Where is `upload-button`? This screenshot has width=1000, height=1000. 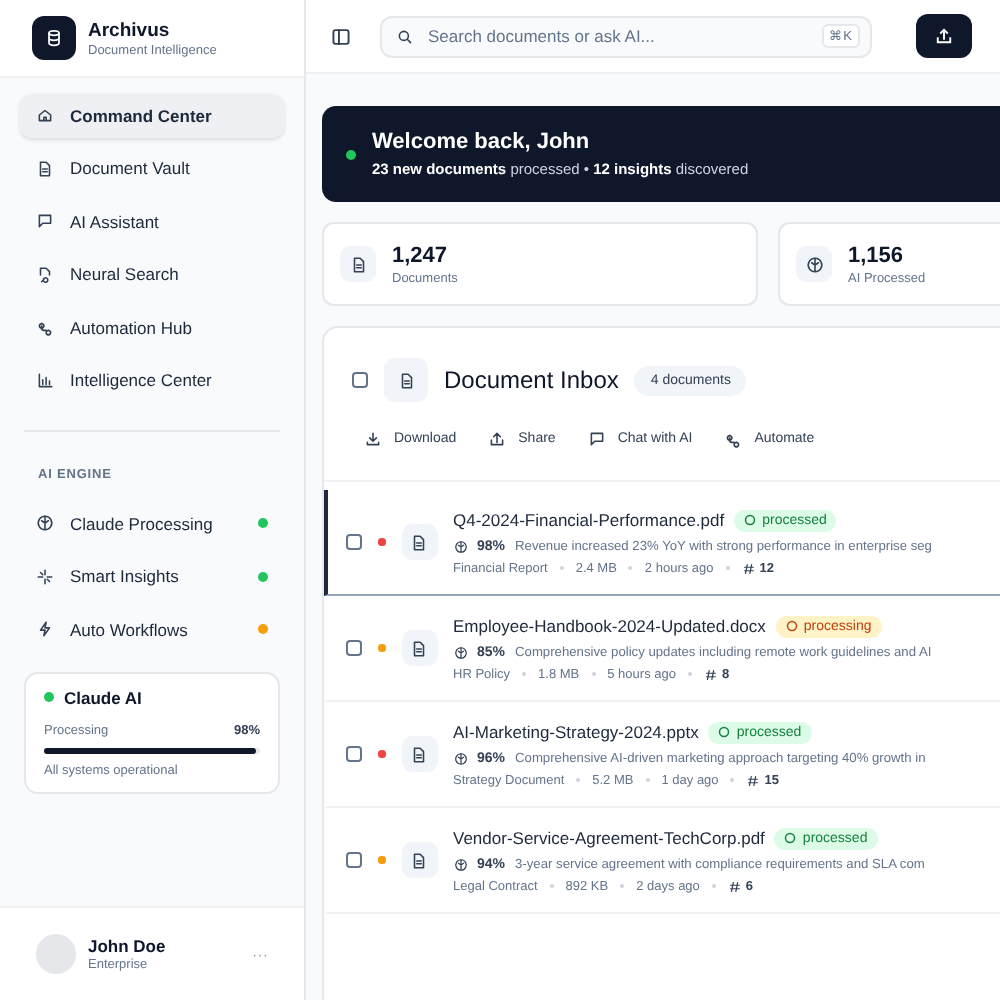 upload-button is located at coordinates (944, 36).